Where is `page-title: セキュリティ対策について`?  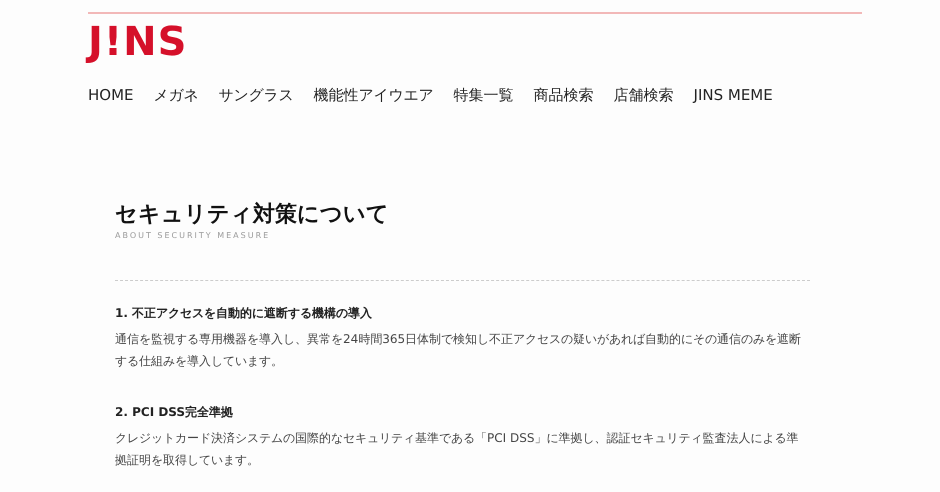 page-title: セキュリティ対策について is located at coordinates (252, 215).